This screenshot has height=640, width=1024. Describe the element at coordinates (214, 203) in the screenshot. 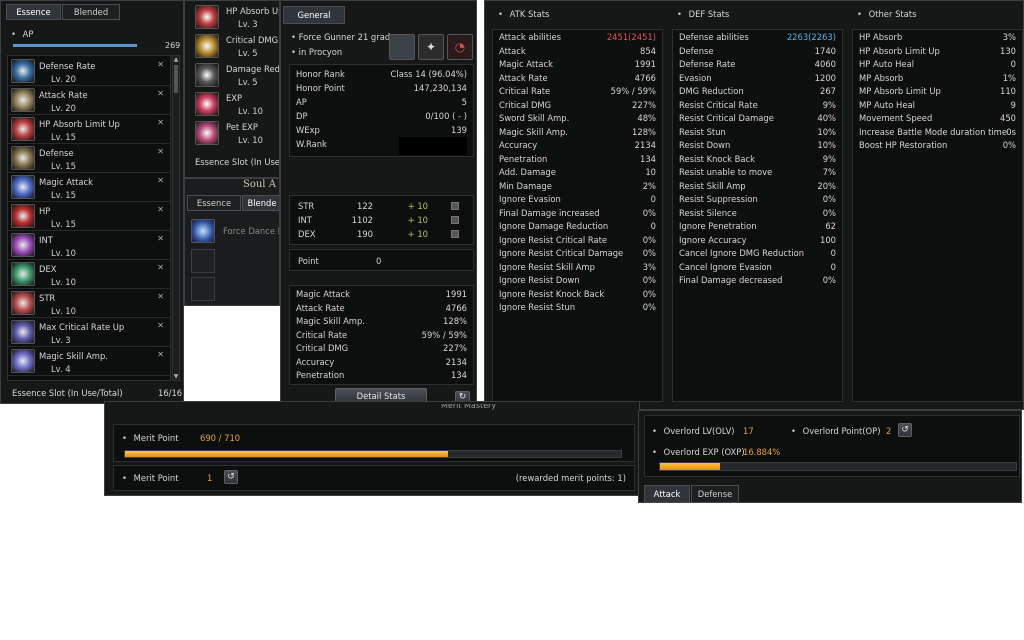

I see `tab-essence-2: Essence` at that location.